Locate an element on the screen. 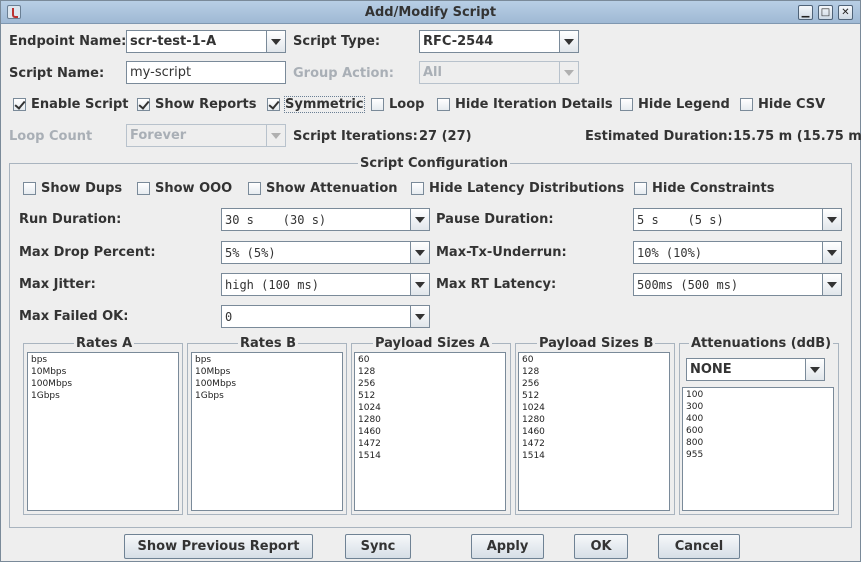  rates-a-list: bps 10Mbps 100Mbps 1Gbps is located at coordinates (103, 431).